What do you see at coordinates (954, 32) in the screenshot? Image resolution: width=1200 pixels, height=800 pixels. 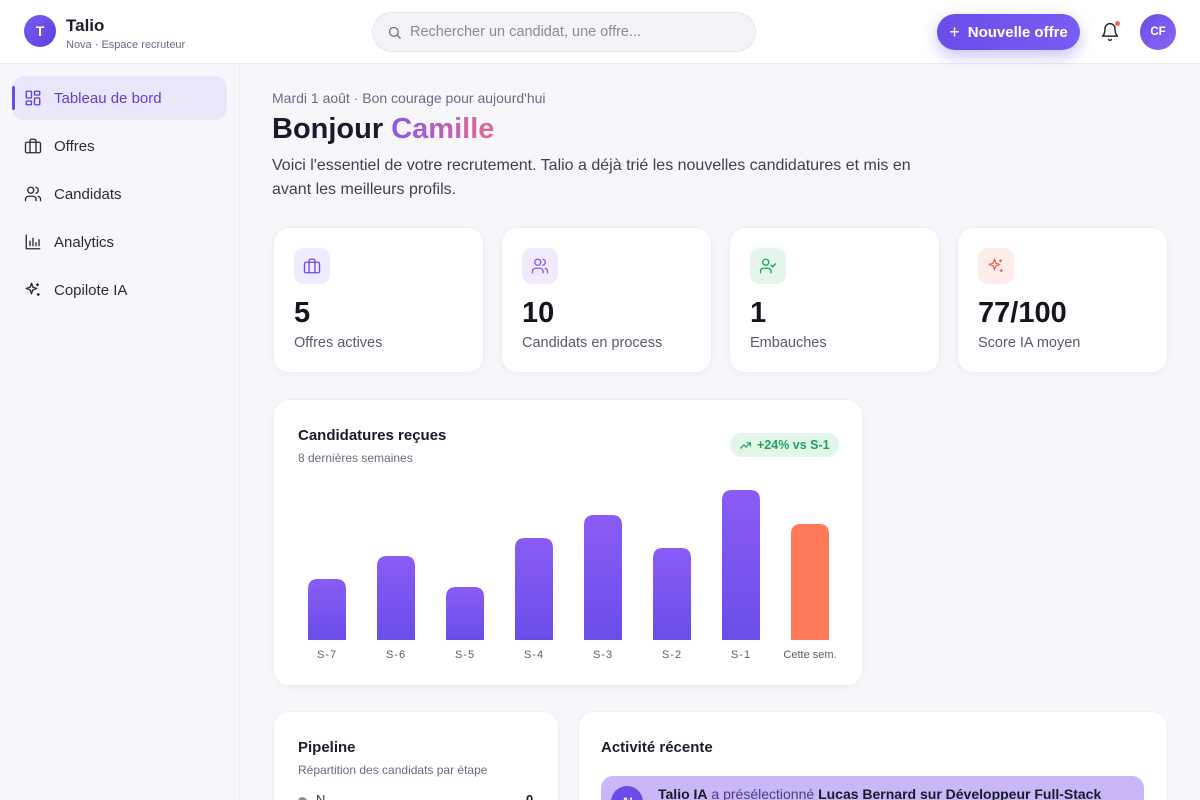 I see `plus-icon: +` at bounding box center [954, 32].